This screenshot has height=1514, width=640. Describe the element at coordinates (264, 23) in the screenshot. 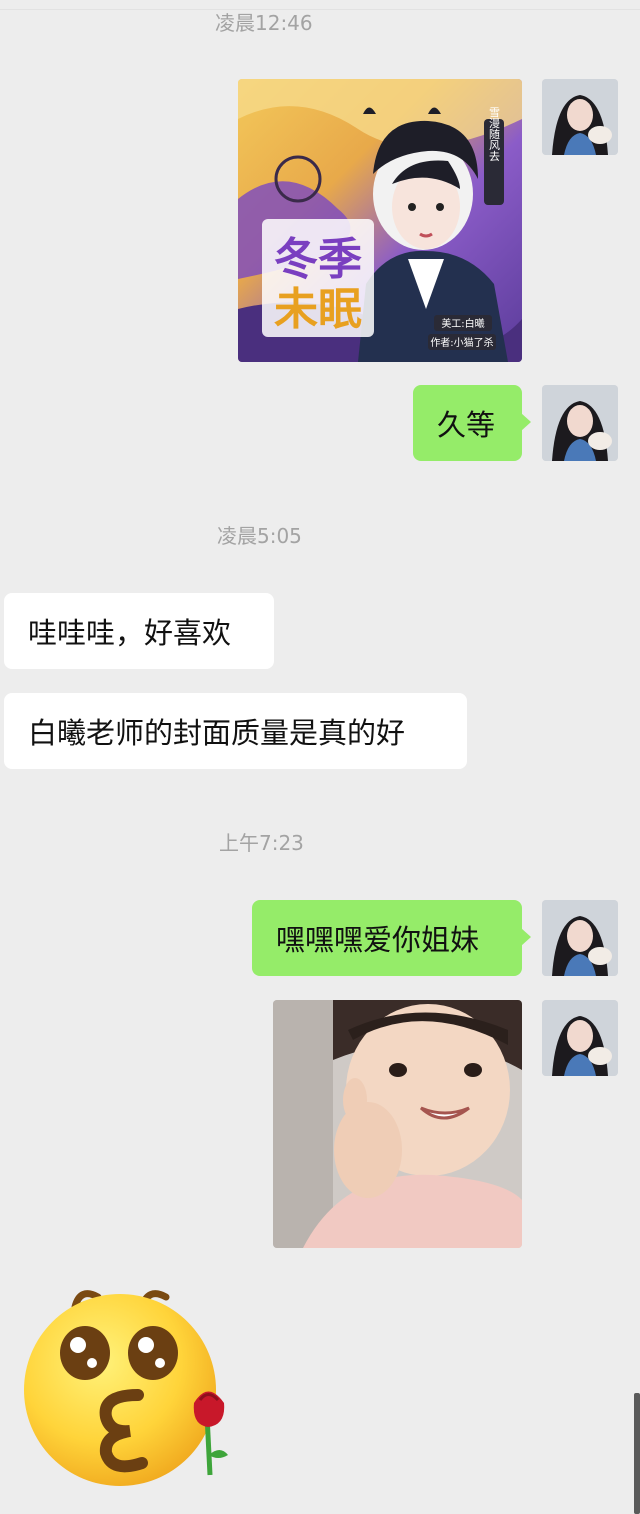

I see `timestamp: 凌晨12:46` at that location.